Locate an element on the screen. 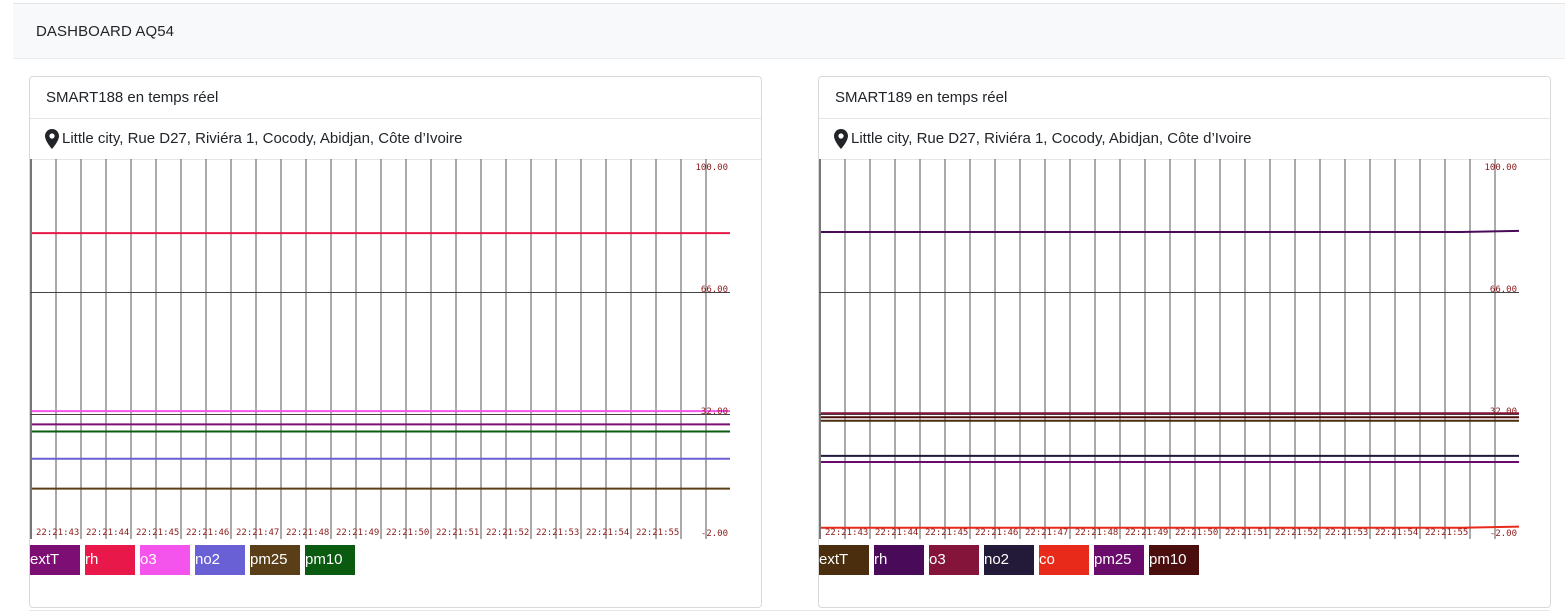 The height and width of the screenshot is (613, 1565). card-header: SMART189 en temps réel is located at coordinates (1184, 98).